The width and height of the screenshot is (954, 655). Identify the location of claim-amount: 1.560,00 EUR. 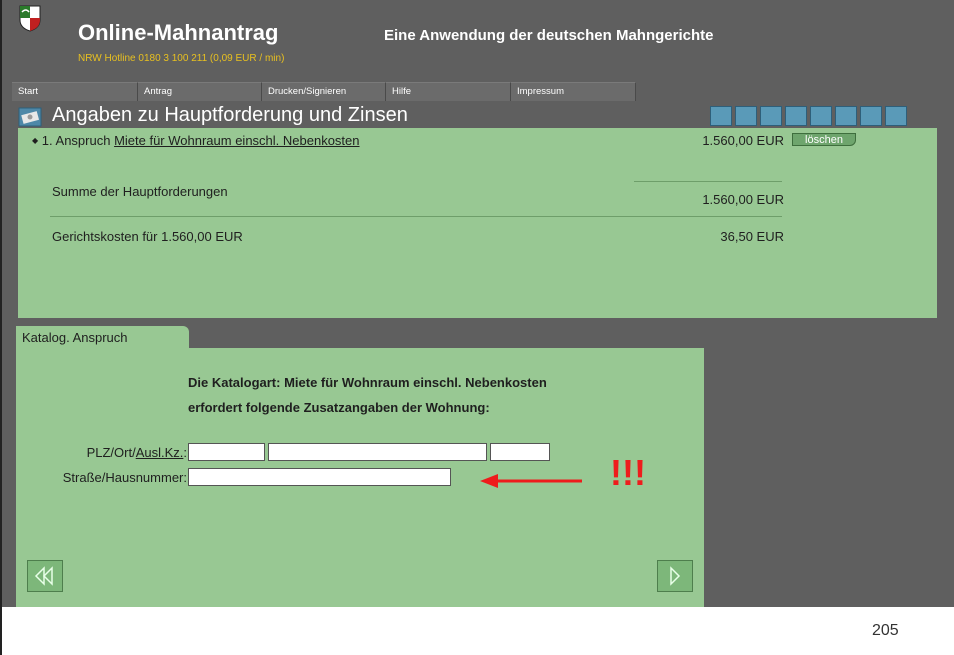
(743, 140).